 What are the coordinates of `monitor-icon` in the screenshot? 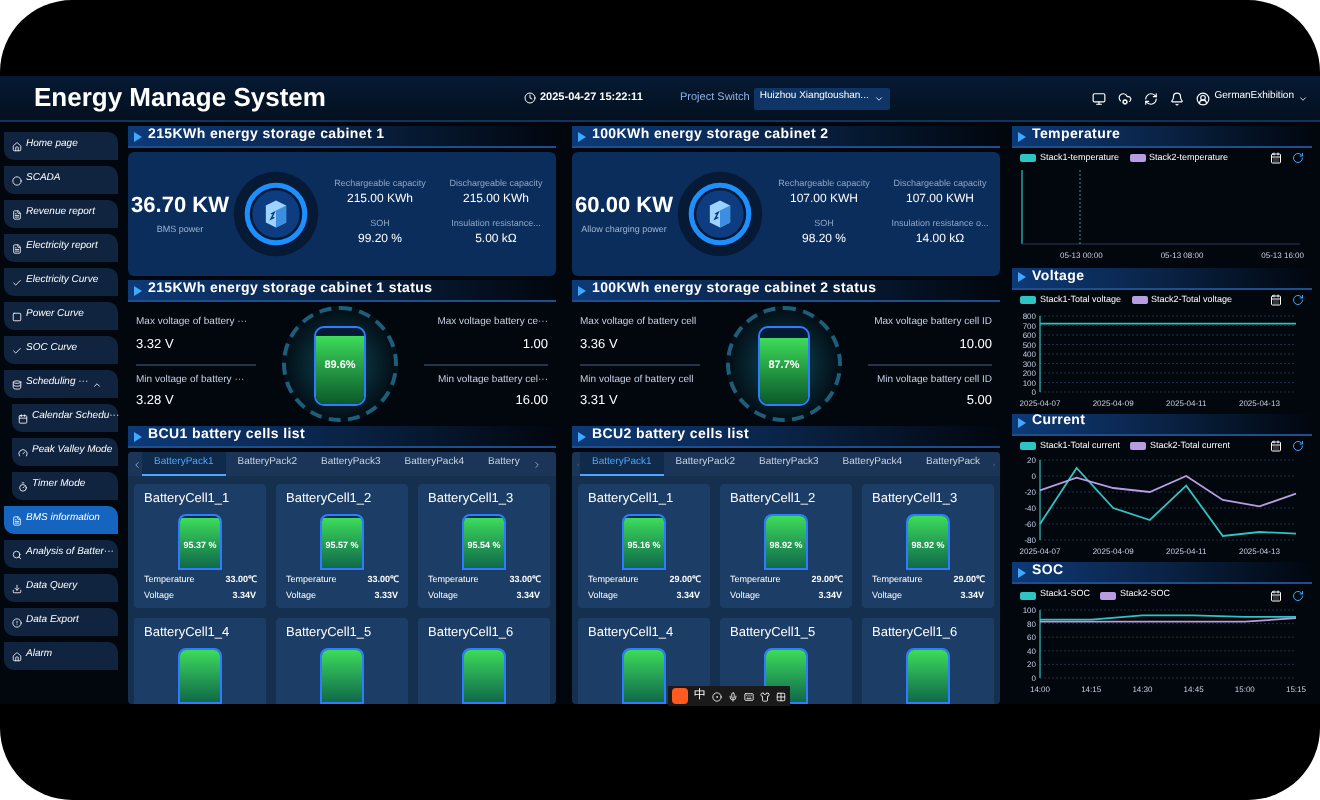 It's located at (1099, 98).